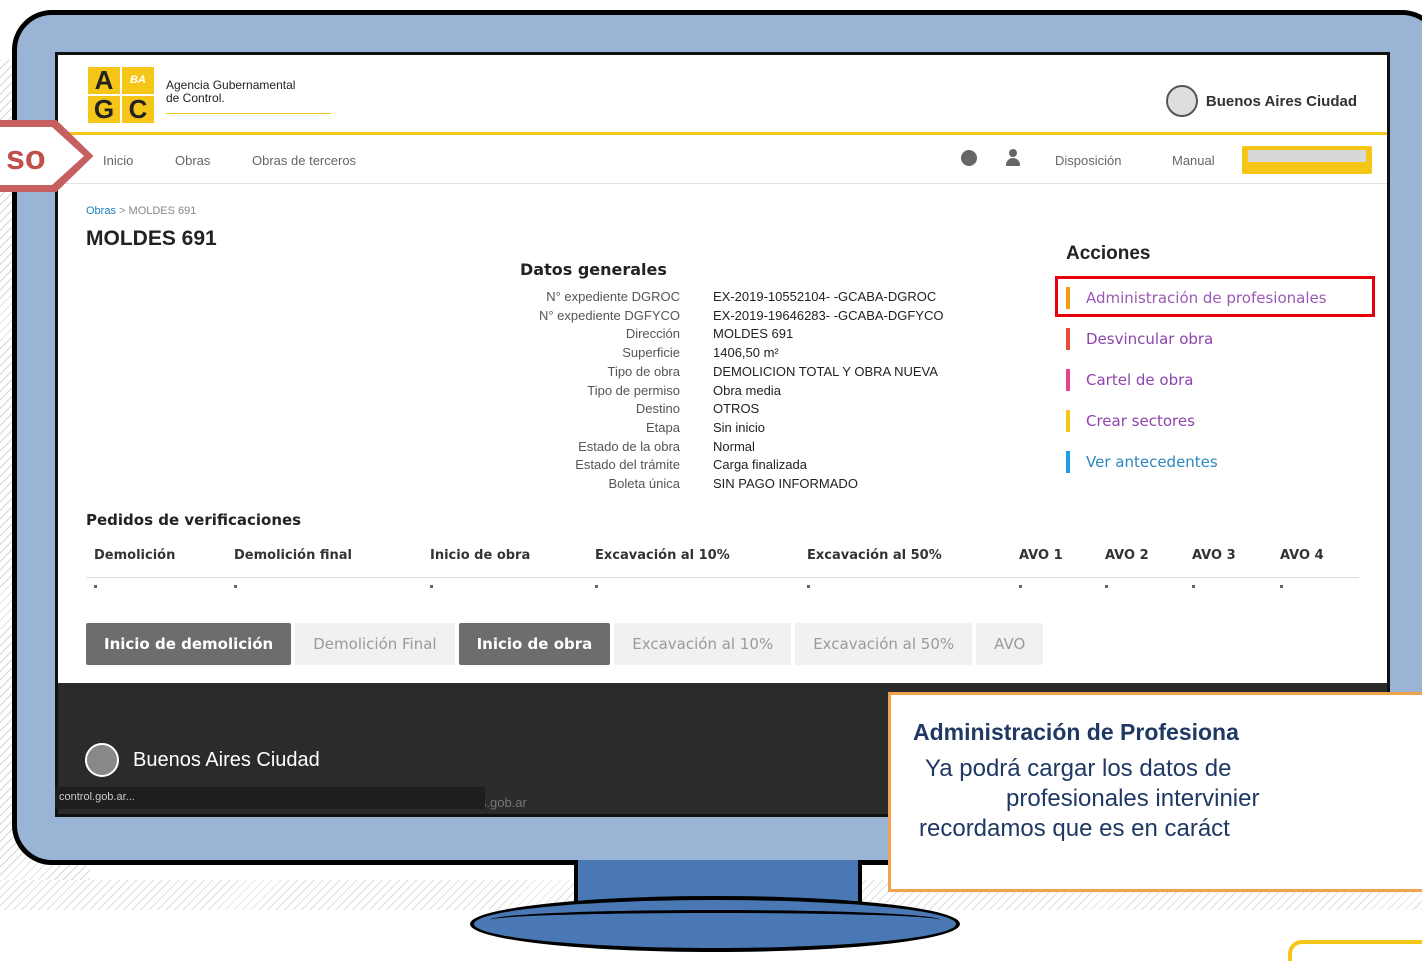  Describe the element at coordinates (194, 520) in the screenshot. I see `verificaciones-title: Pedidos de verificaciones` at that location.